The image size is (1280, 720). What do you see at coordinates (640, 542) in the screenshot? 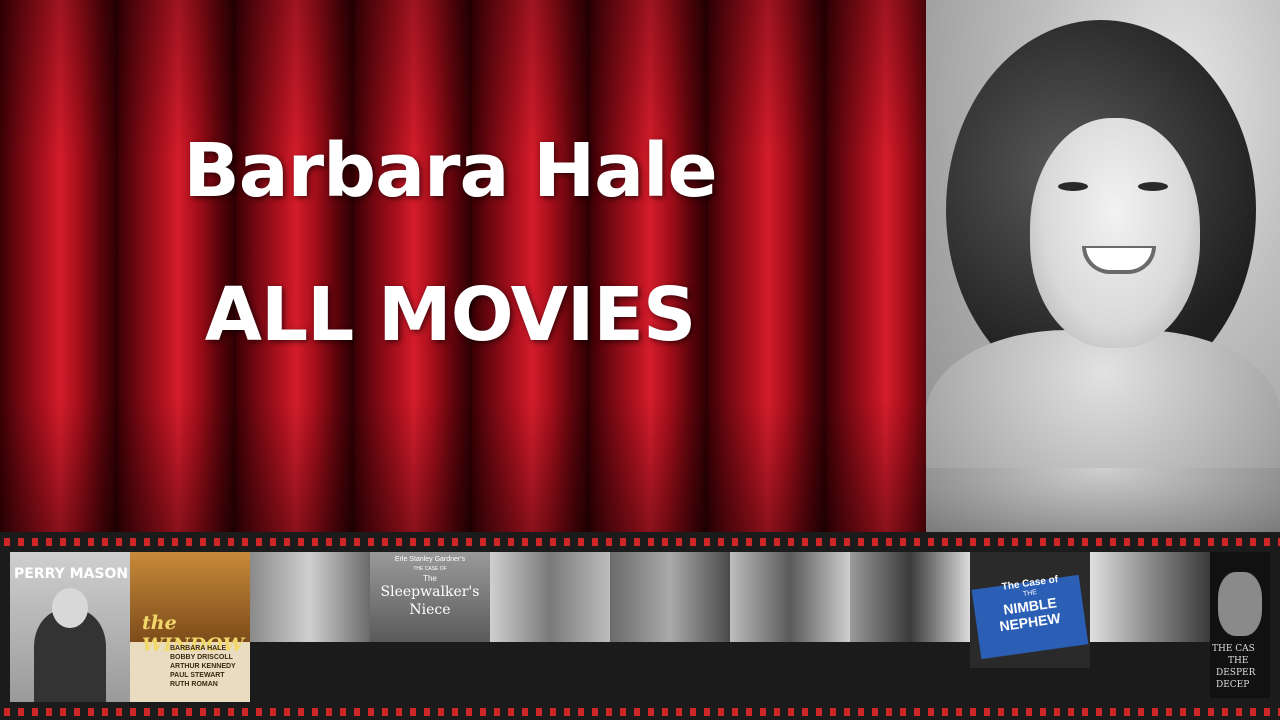
I see `film-perforations-top` at bounding box center [640, 542].